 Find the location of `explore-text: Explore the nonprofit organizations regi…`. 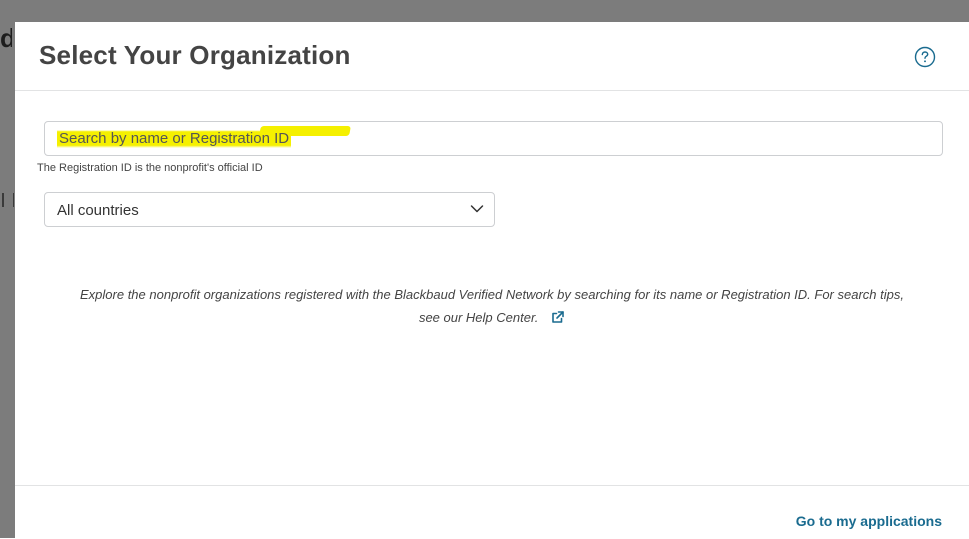

explore-text: Explore the nonprofit organizations regi… is located at coordinates (492, 294).